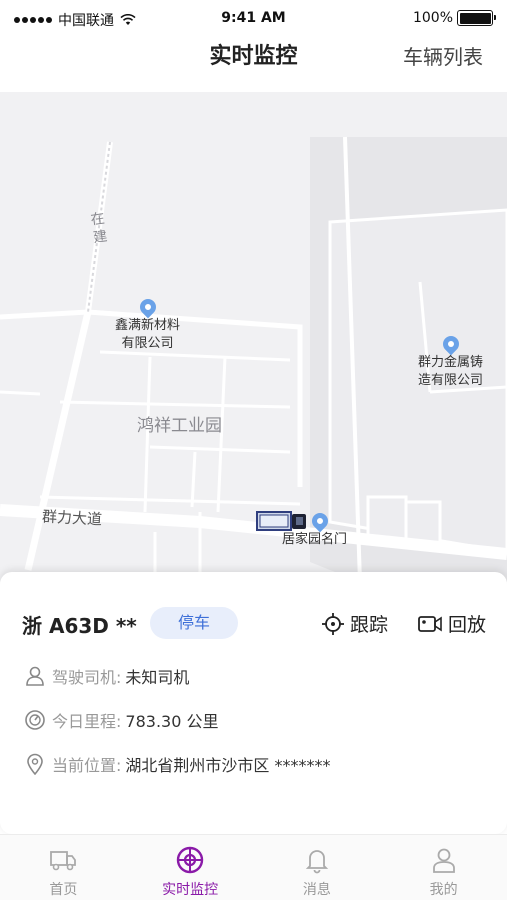 The image size is (507, 900). I want to click on tab-monitor: 实时监控, so click(190, 867).